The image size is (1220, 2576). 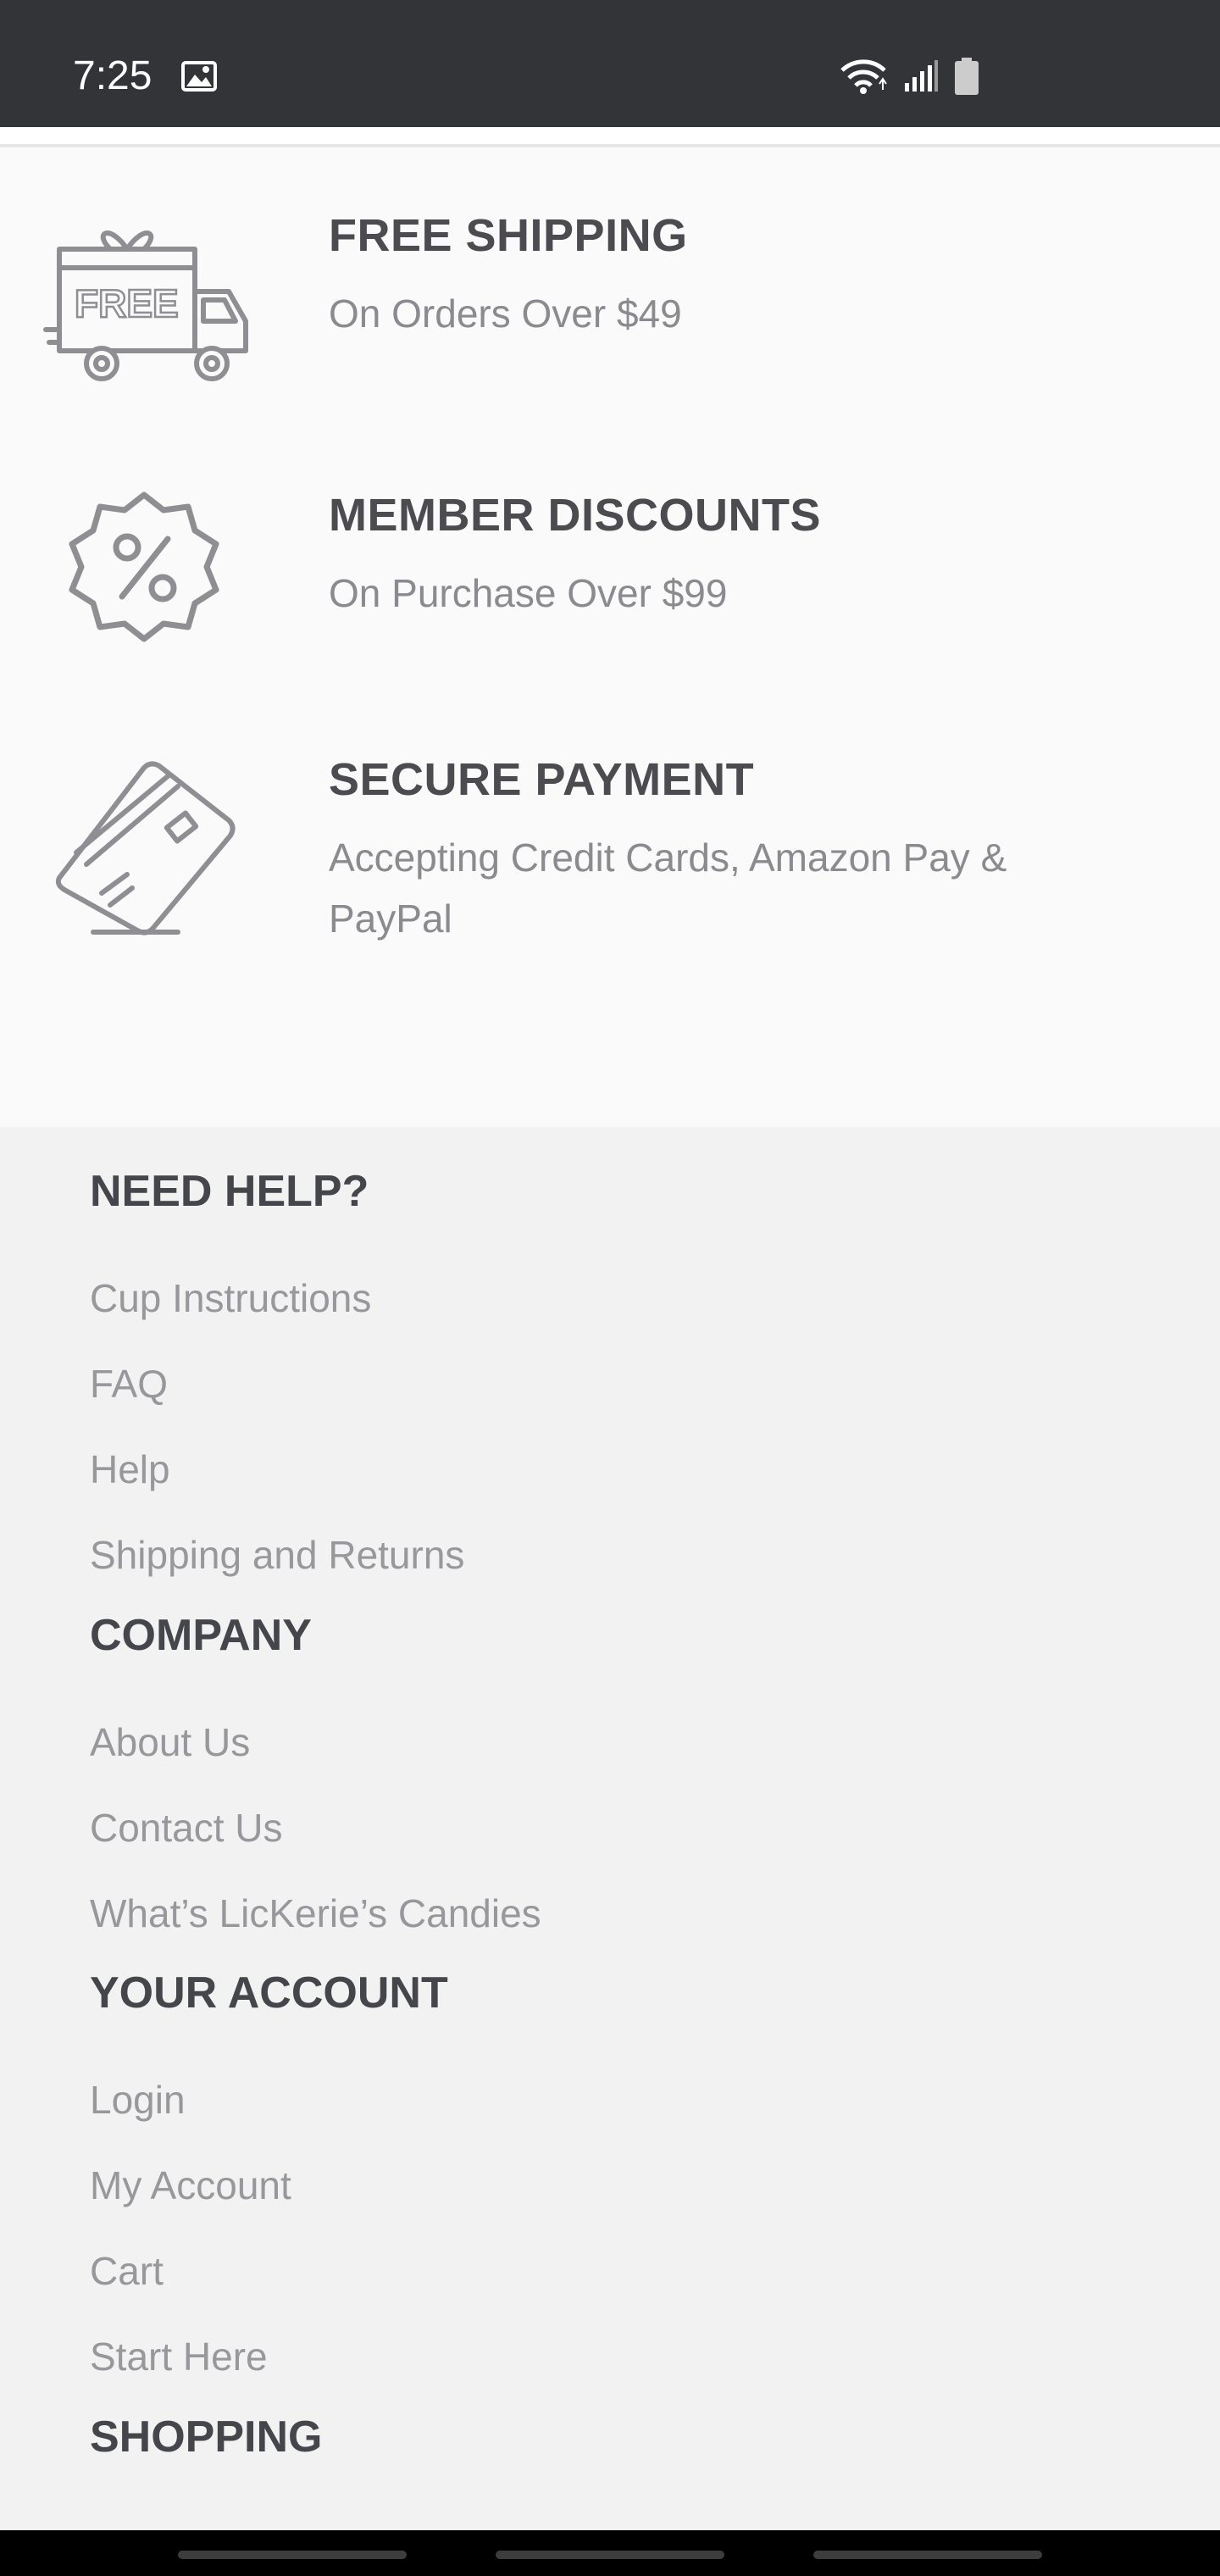 What do you see at coordinates (179, 2356) in the screenshot?
I see `footer-link-start-here: Start Here` at bounding box center [179, 2356].